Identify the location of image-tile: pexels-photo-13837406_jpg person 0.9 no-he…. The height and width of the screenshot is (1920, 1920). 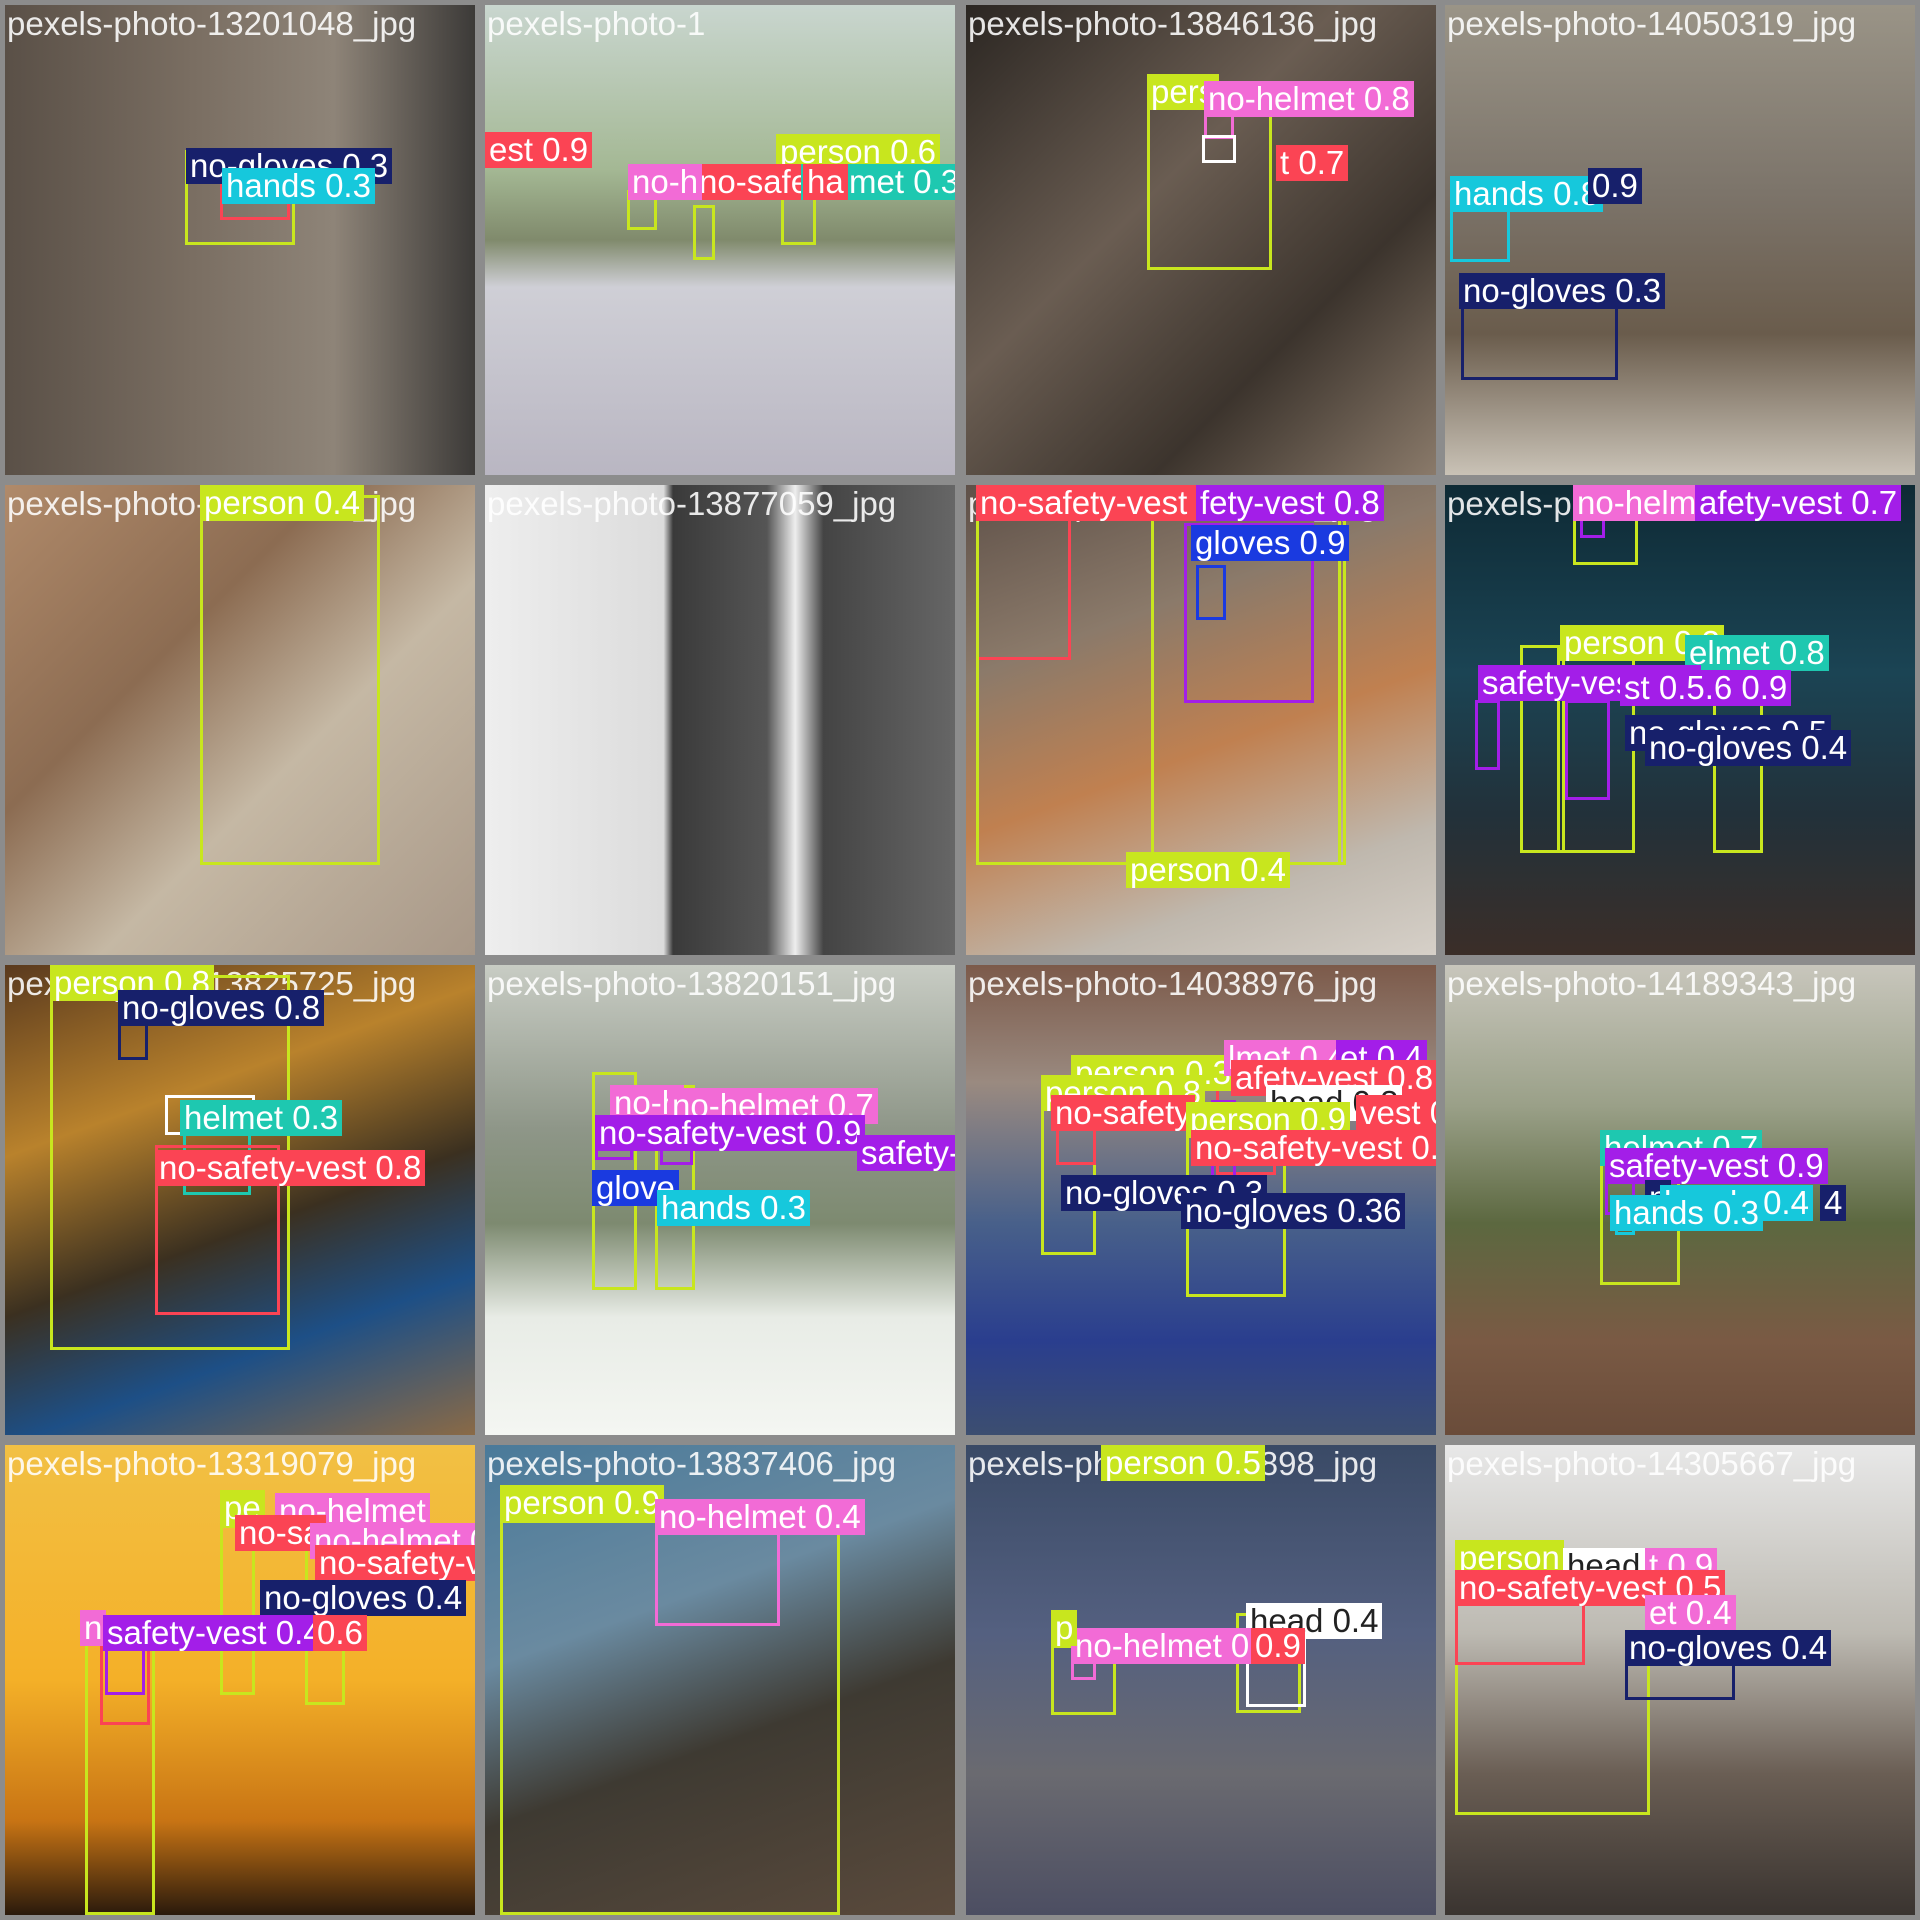
(720, 1680).